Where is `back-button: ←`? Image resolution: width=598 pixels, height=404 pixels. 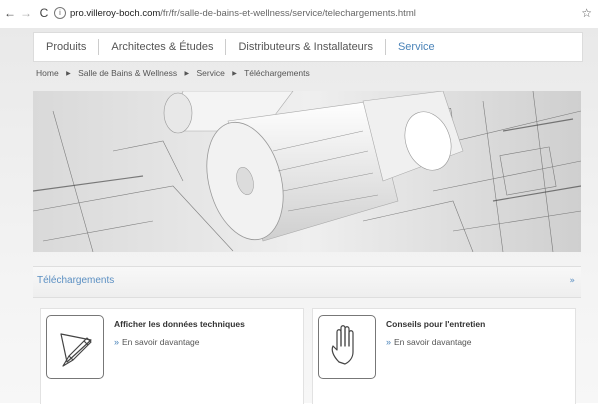 back-button: ← is located at coordinates (10, 13).